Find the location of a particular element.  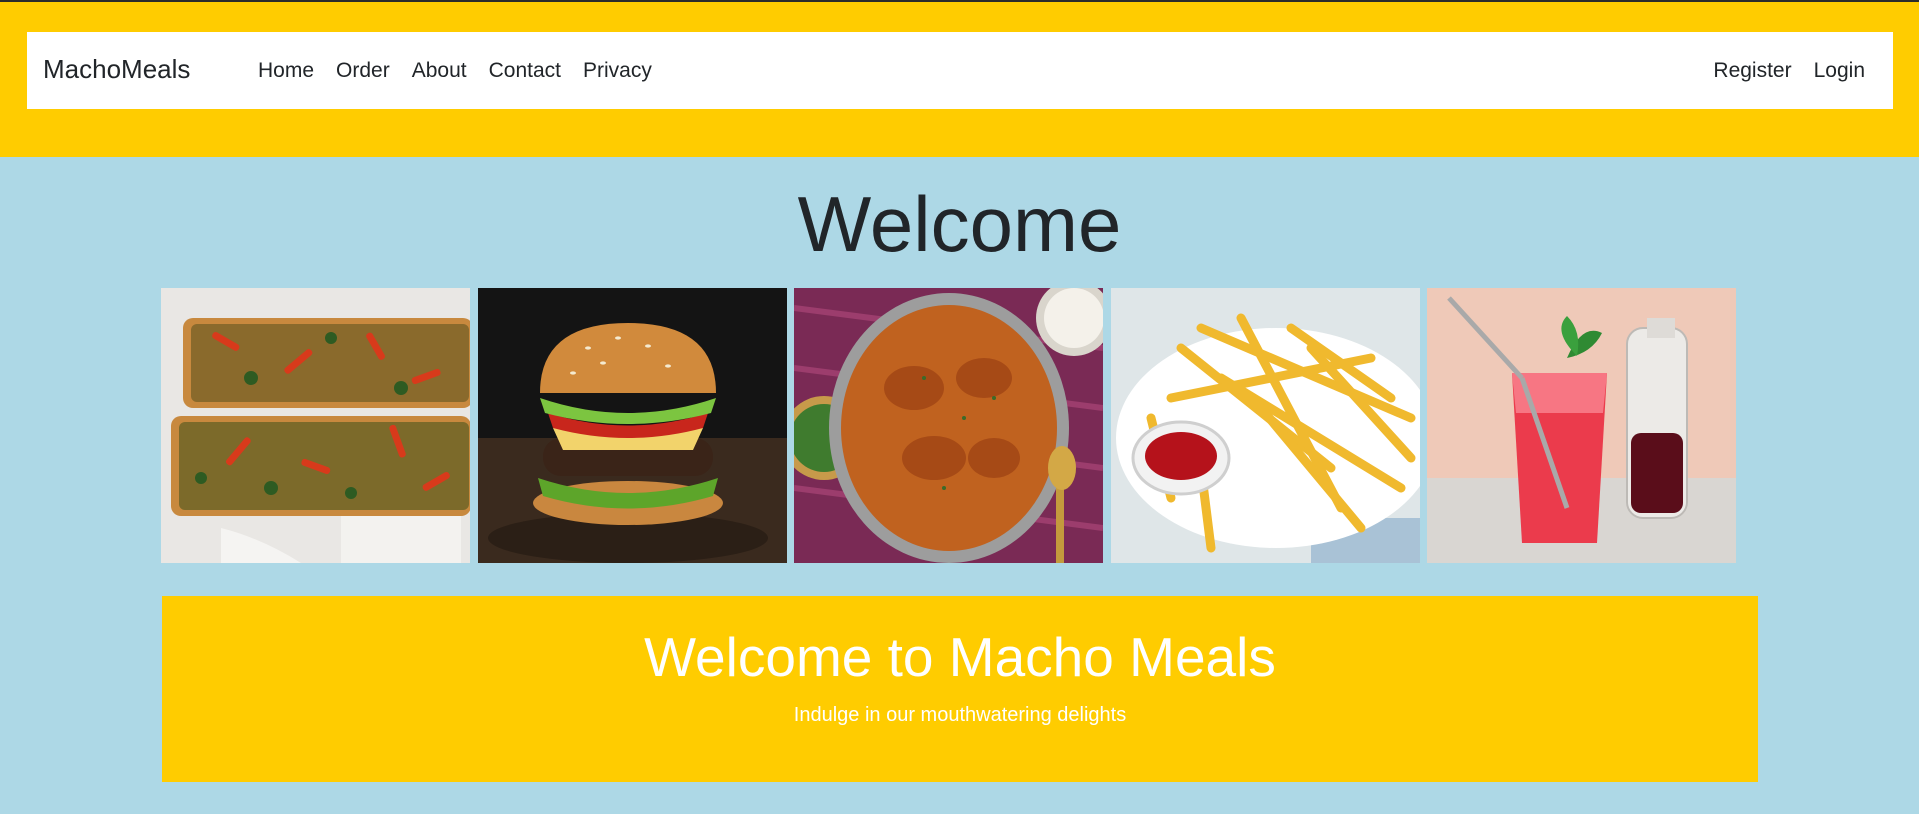

nav-link-contact: Contact is located at coordinates (525, 70).